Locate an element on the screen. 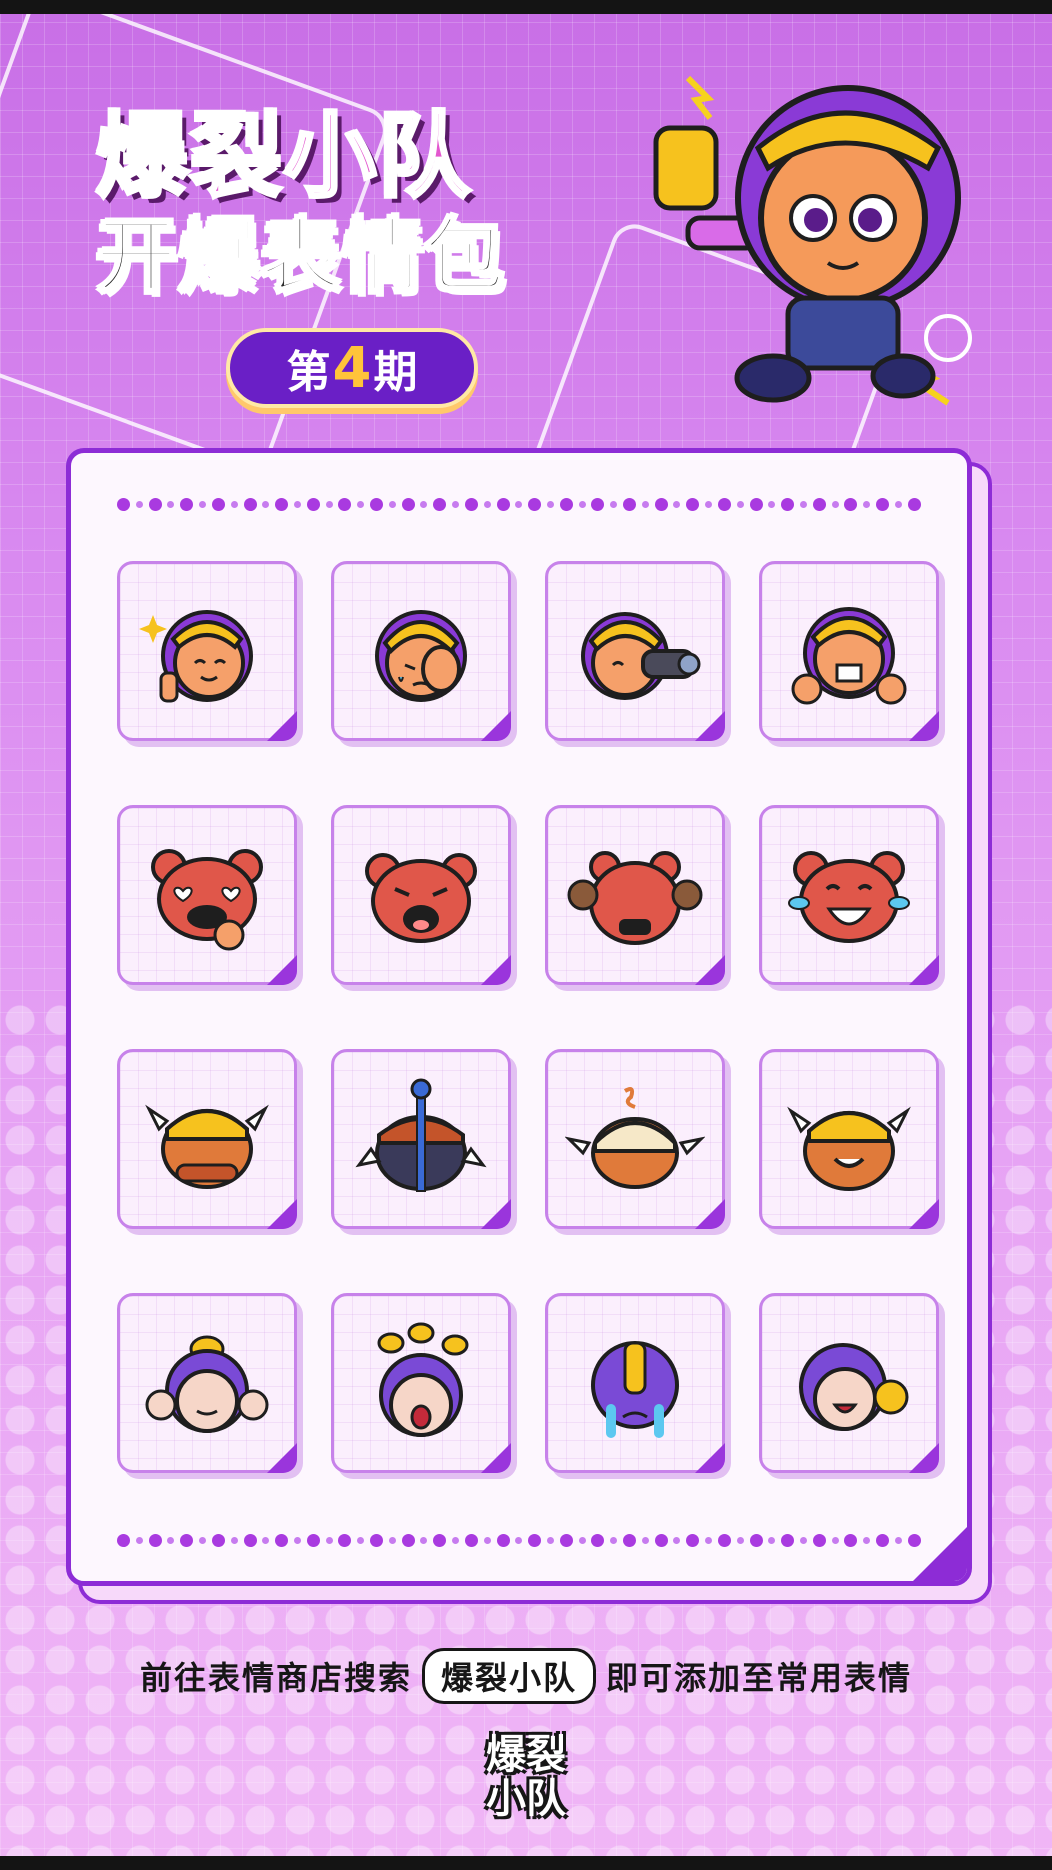 The image size is (1052, 1870). footer-text-after: 即可添加至常用表情 is located at coordinates (759, 1678).